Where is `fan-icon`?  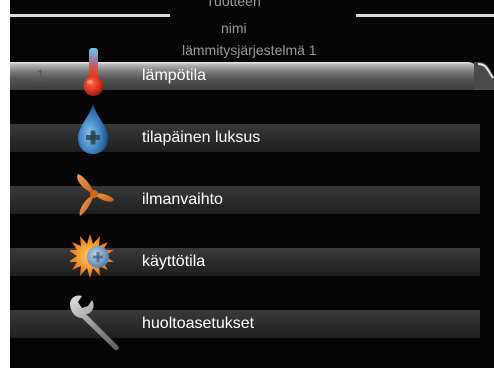
fan-icon is located at coordinates (95, 195).